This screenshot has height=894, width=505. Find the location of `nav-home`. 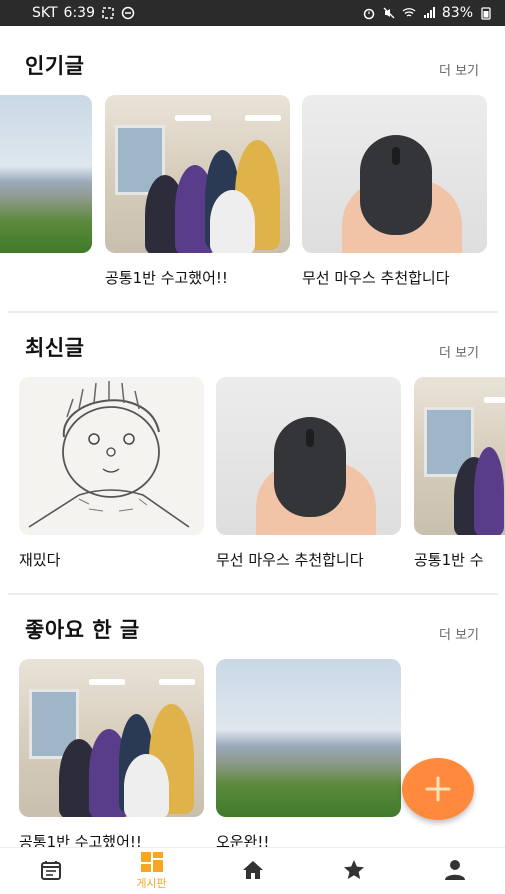

nav-home is located at coordinates (253, 871).